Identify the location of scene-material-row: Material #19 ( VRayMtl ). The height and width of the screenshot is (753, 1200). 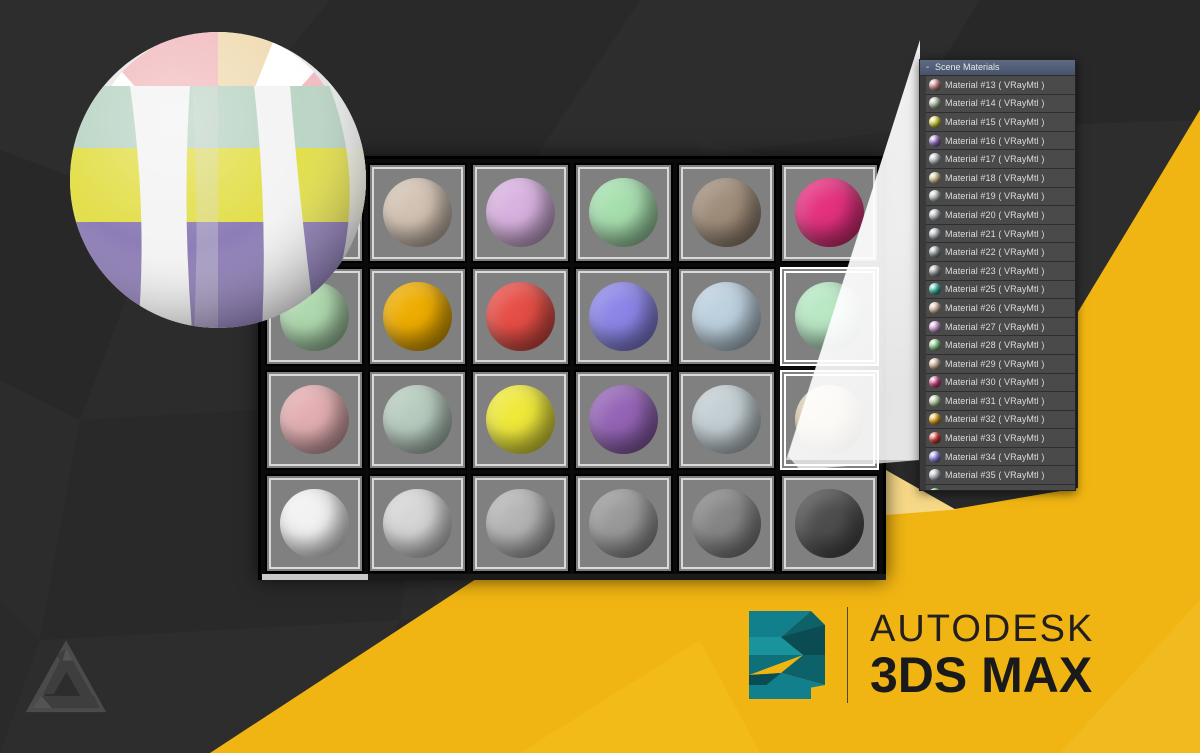
(1000, 197).